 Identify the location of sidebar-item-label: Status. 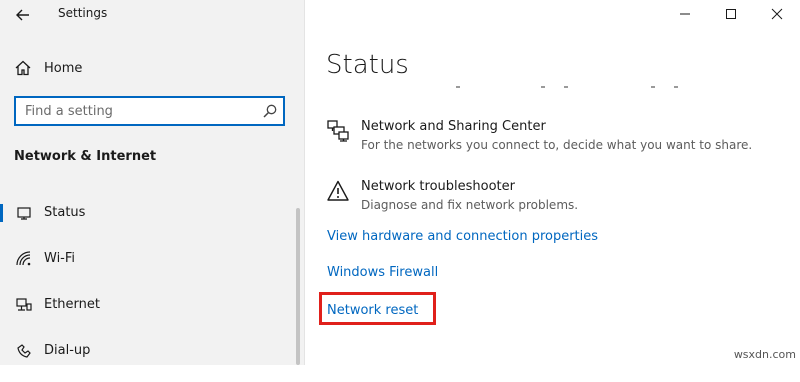
(65, 212).